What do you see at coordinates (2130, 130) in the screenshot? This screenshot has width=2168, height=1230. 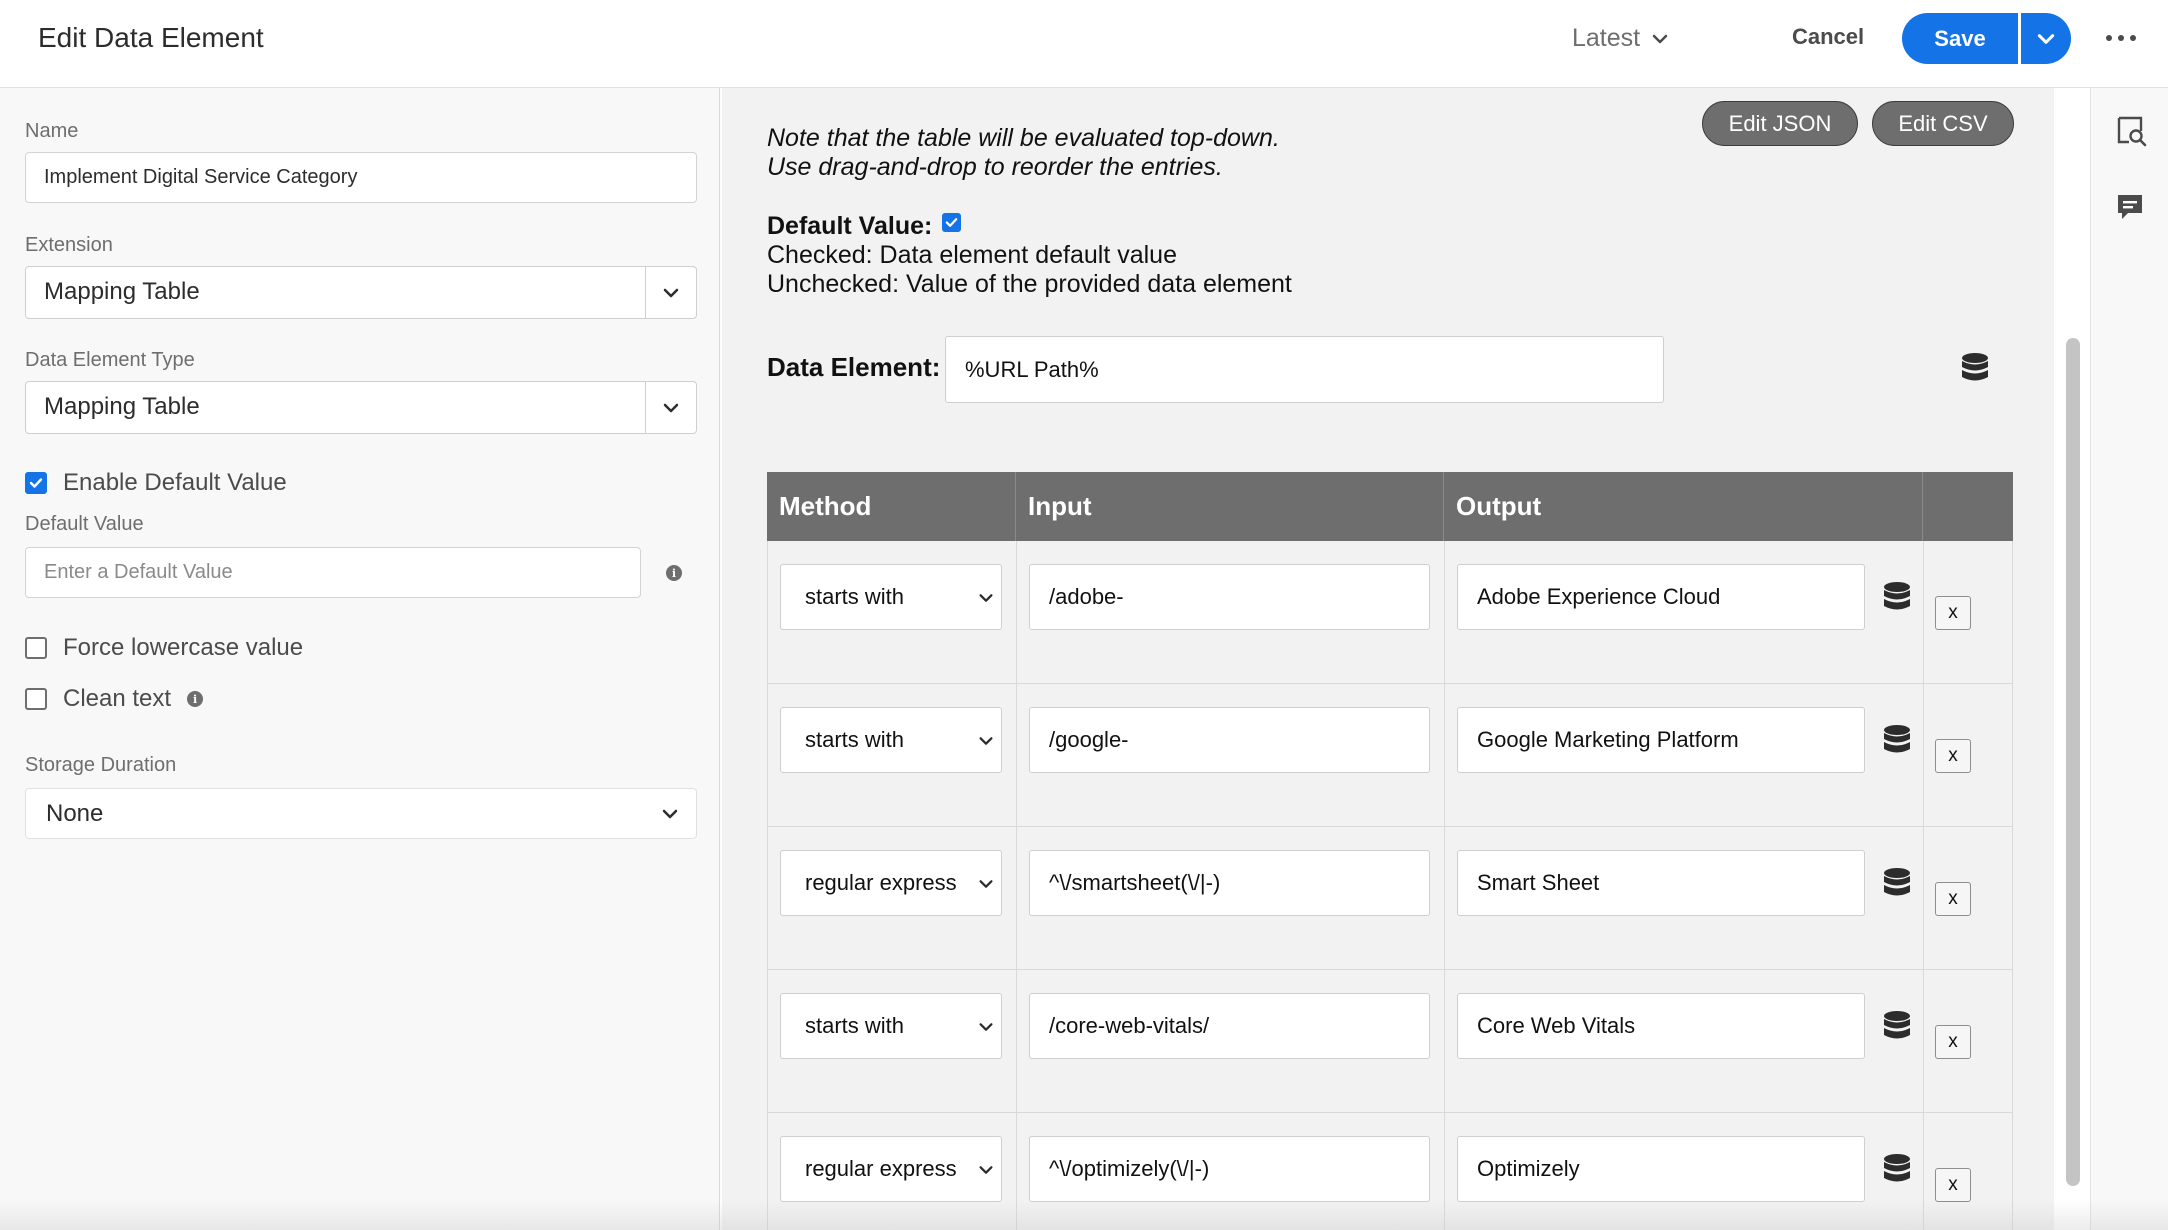 I see `preview-icon` at bounding box center [2130, 130].